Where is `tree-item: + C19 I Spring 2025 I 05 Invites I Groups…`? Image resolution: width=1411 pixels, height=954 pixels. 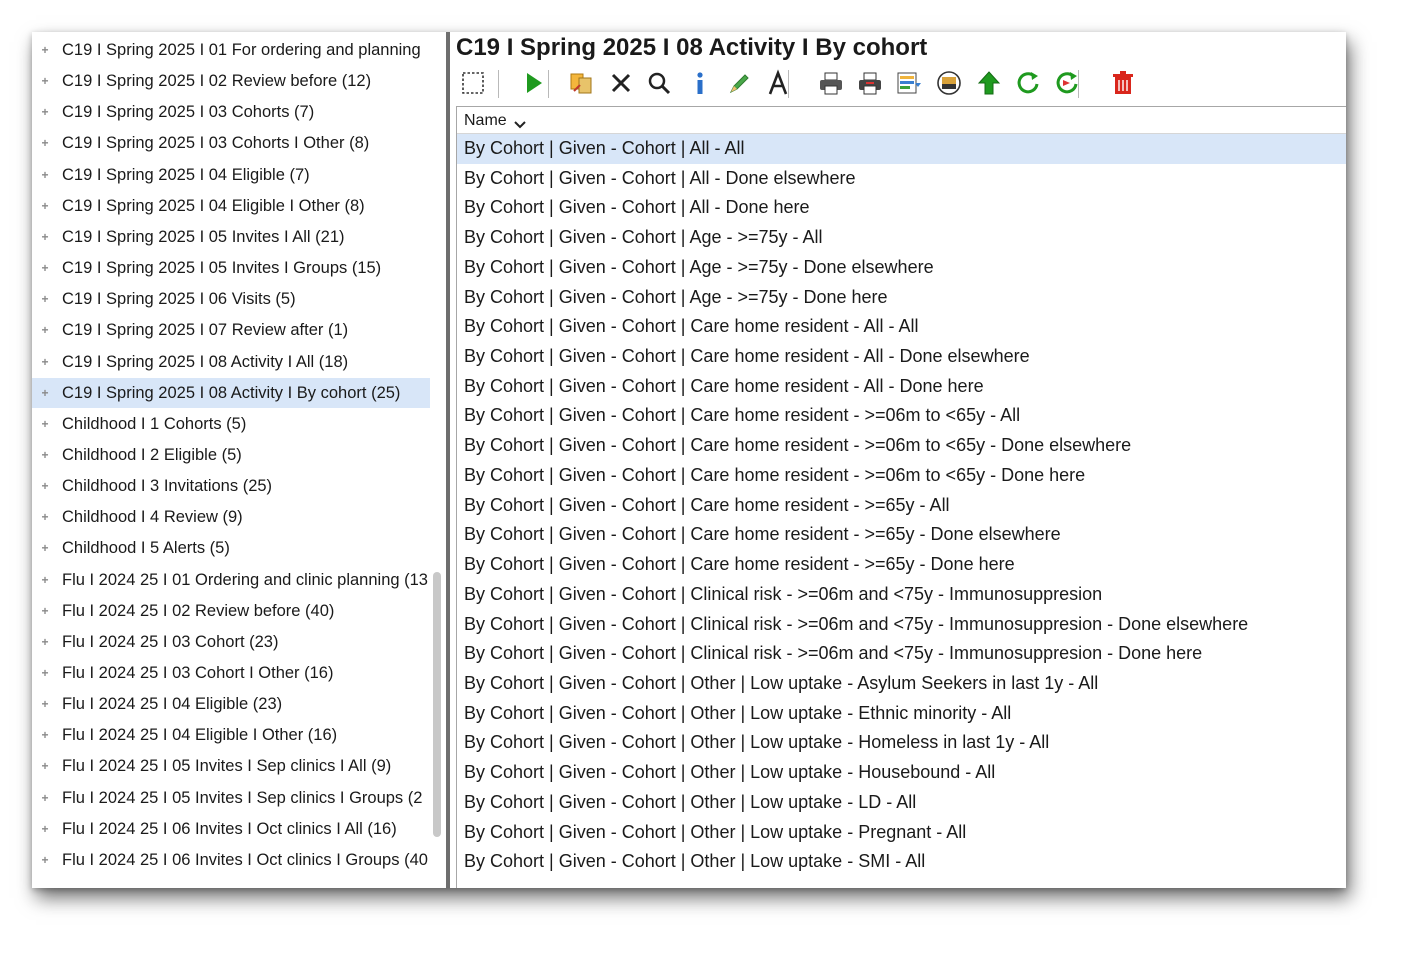
tree-item: + C19 I Spring 2025 I 05 Invites I Groups… is located at coordinates (231, 268).